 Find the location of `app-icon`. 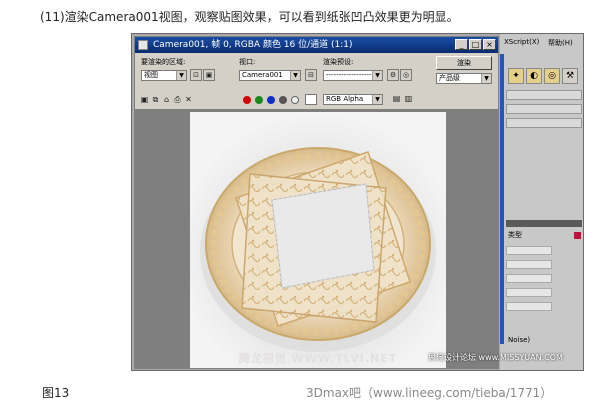

app-icon is located at coordinates (143, 45).